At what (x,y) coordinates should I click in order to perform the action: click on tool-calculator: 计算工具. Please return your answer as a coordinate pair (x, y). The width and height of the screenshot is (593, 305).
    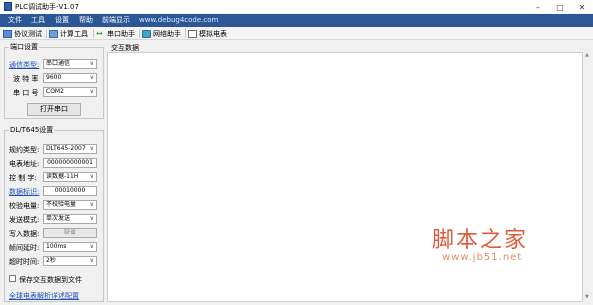
    Looking at the image, I should click on (68, 33).